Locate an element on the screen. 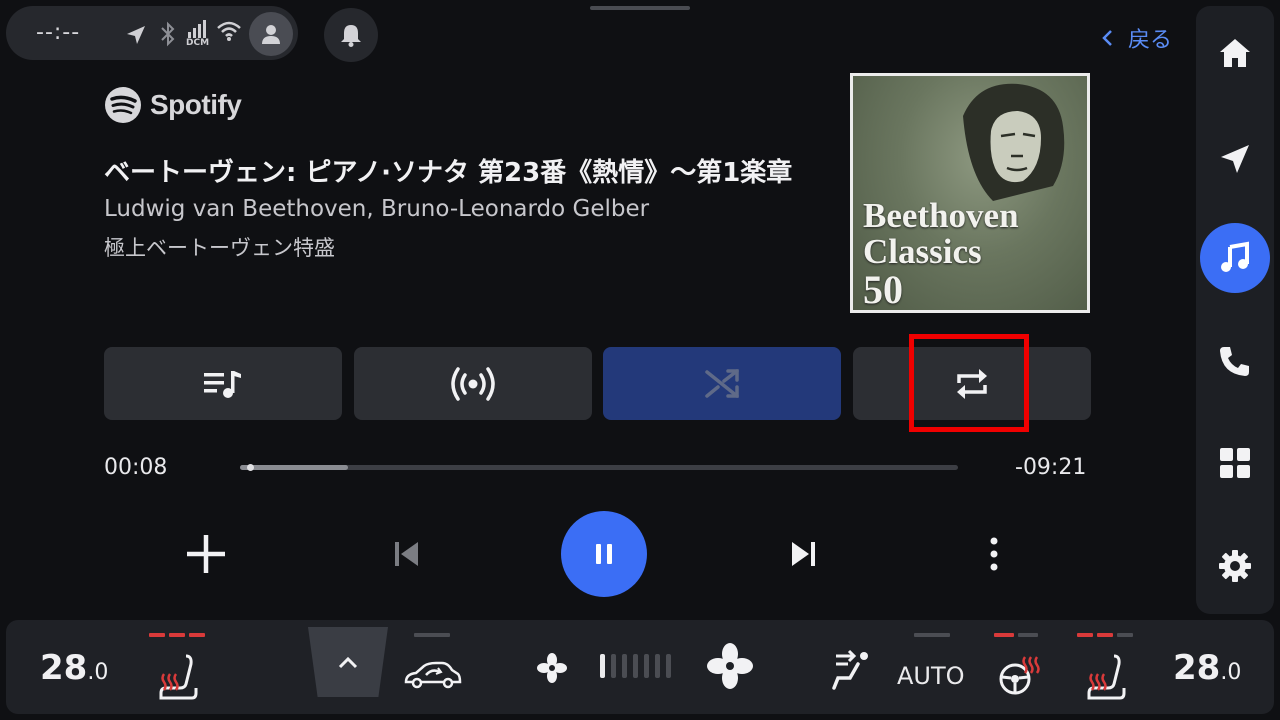  driver-seat-heat-level is located at coordinates (177, 635).